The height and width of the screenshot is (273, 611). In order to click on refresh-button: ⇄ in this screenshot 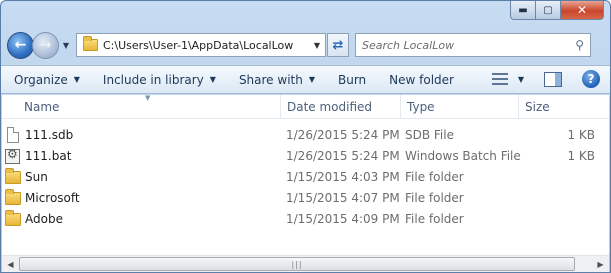, I will do `click(338, 45)`.